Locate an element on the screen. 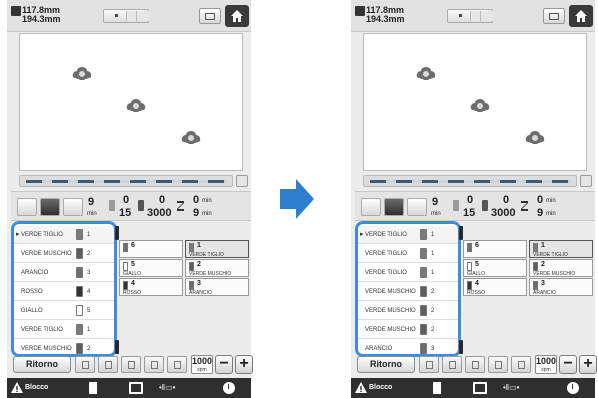 The width and height of the screenshot is (598, 398). color-current: 0 is located at coordinates (470, 200).